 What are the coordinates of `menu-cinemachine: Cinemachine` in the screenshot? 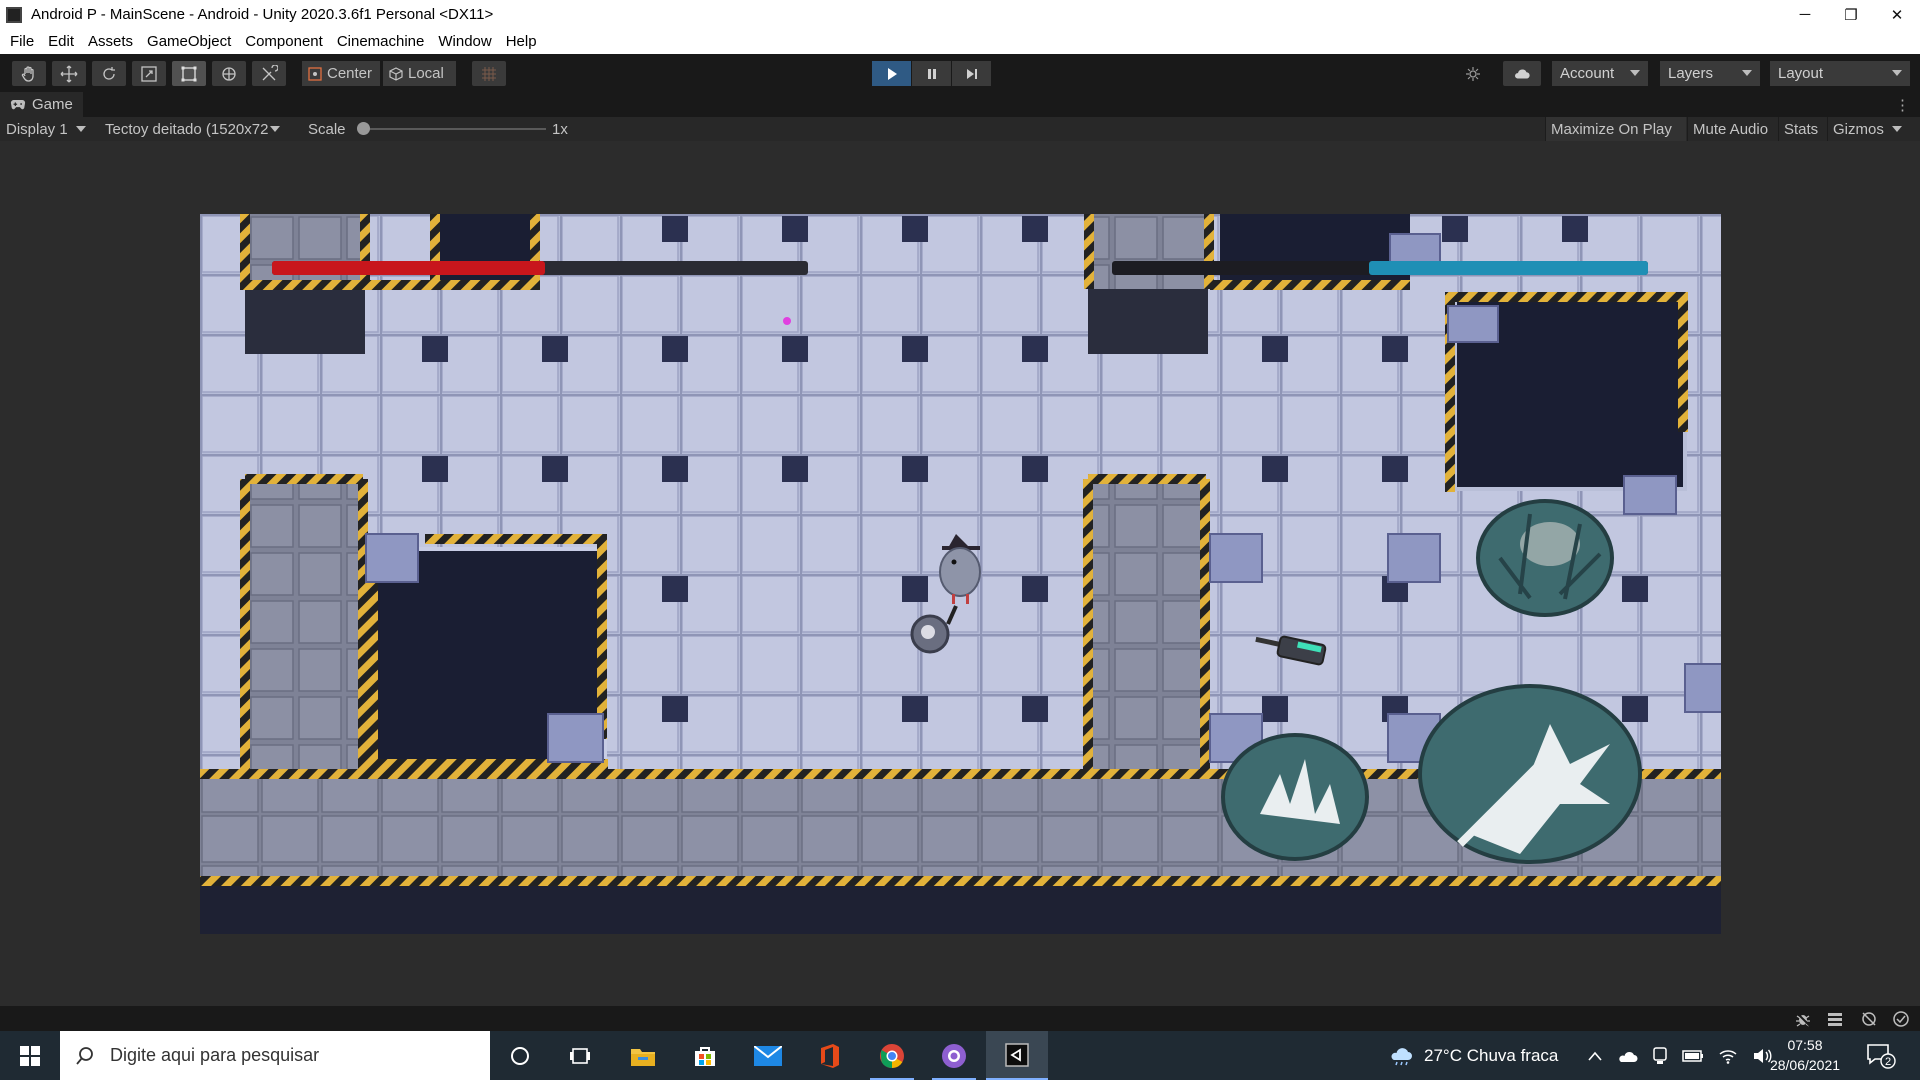 It's located at (381, 41).